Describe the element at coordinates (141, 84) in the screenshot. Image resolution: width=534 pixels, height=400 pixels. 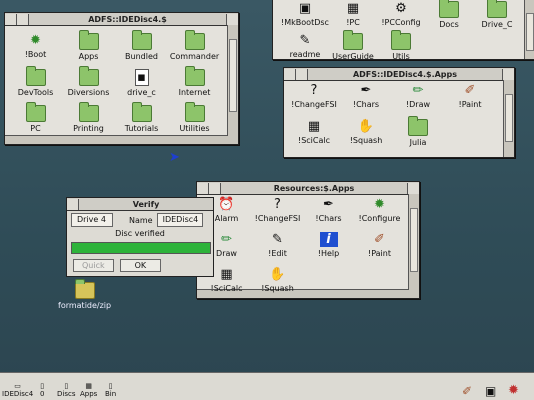
I see `file-drive-c: ▪ drive_c` at that location.